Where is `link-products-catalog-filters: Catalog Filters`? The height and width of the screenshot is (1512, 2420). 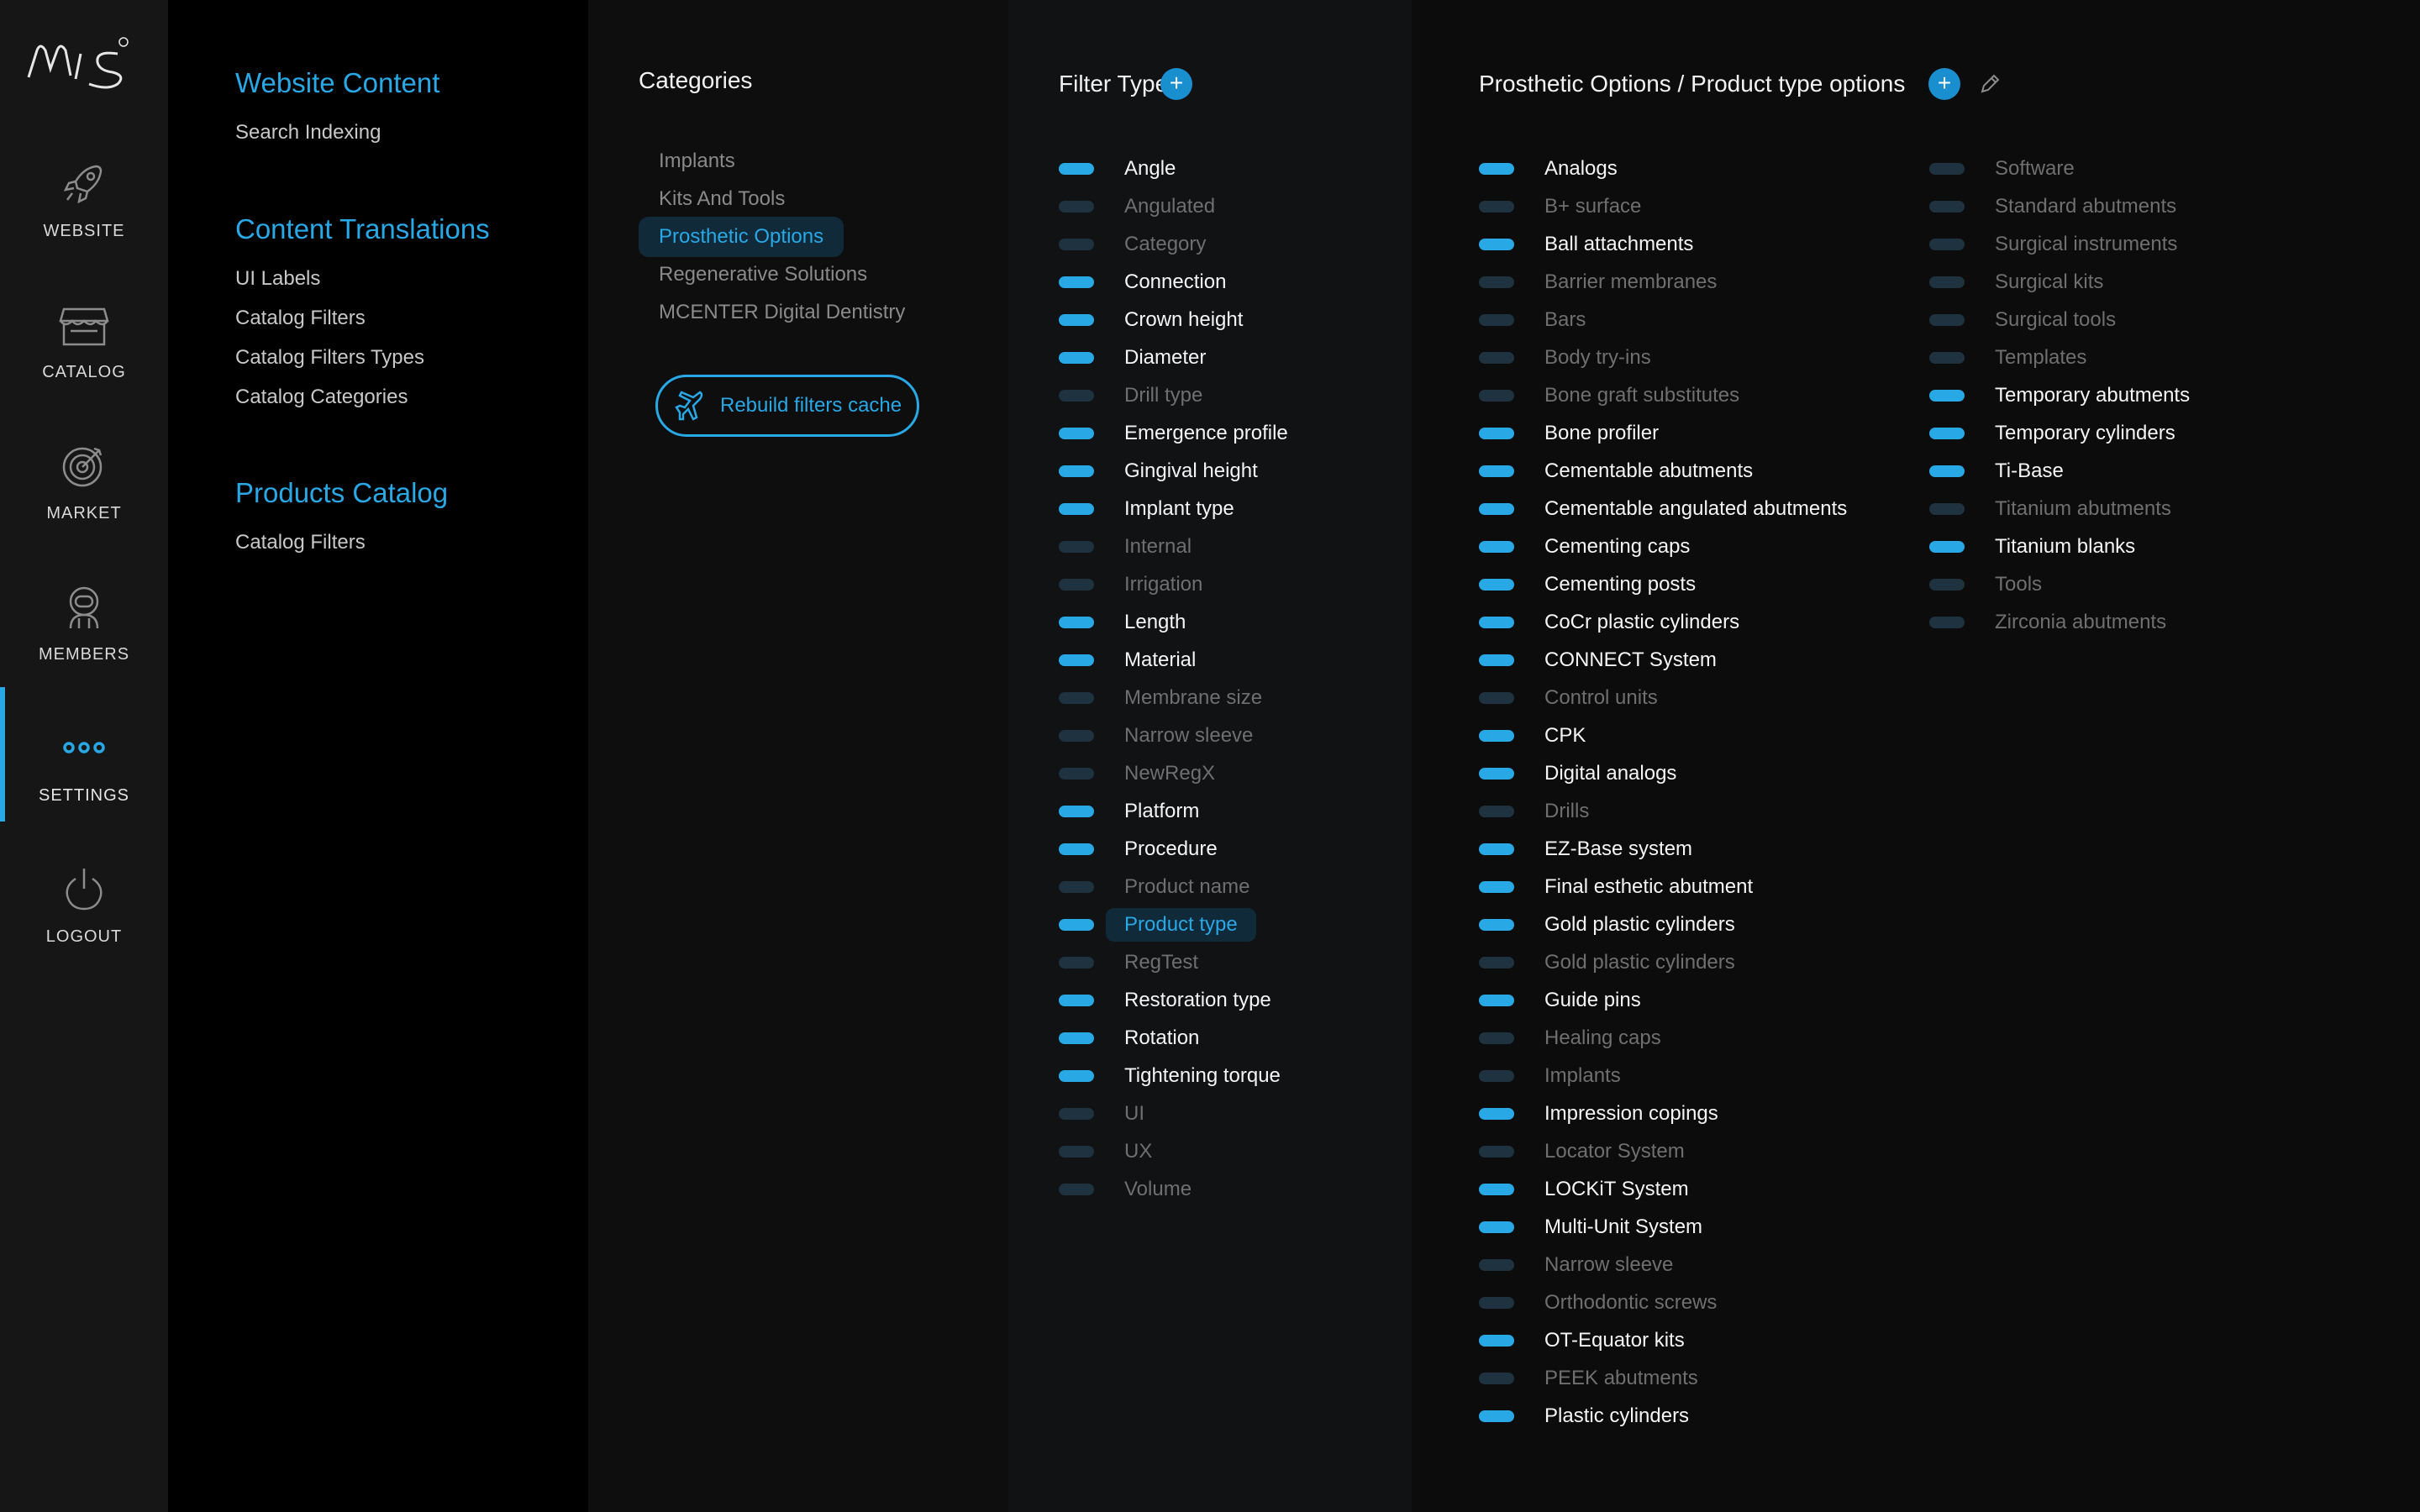 link-products-catalog-filters: Catalog Filters is located at coordinates (300, 542).